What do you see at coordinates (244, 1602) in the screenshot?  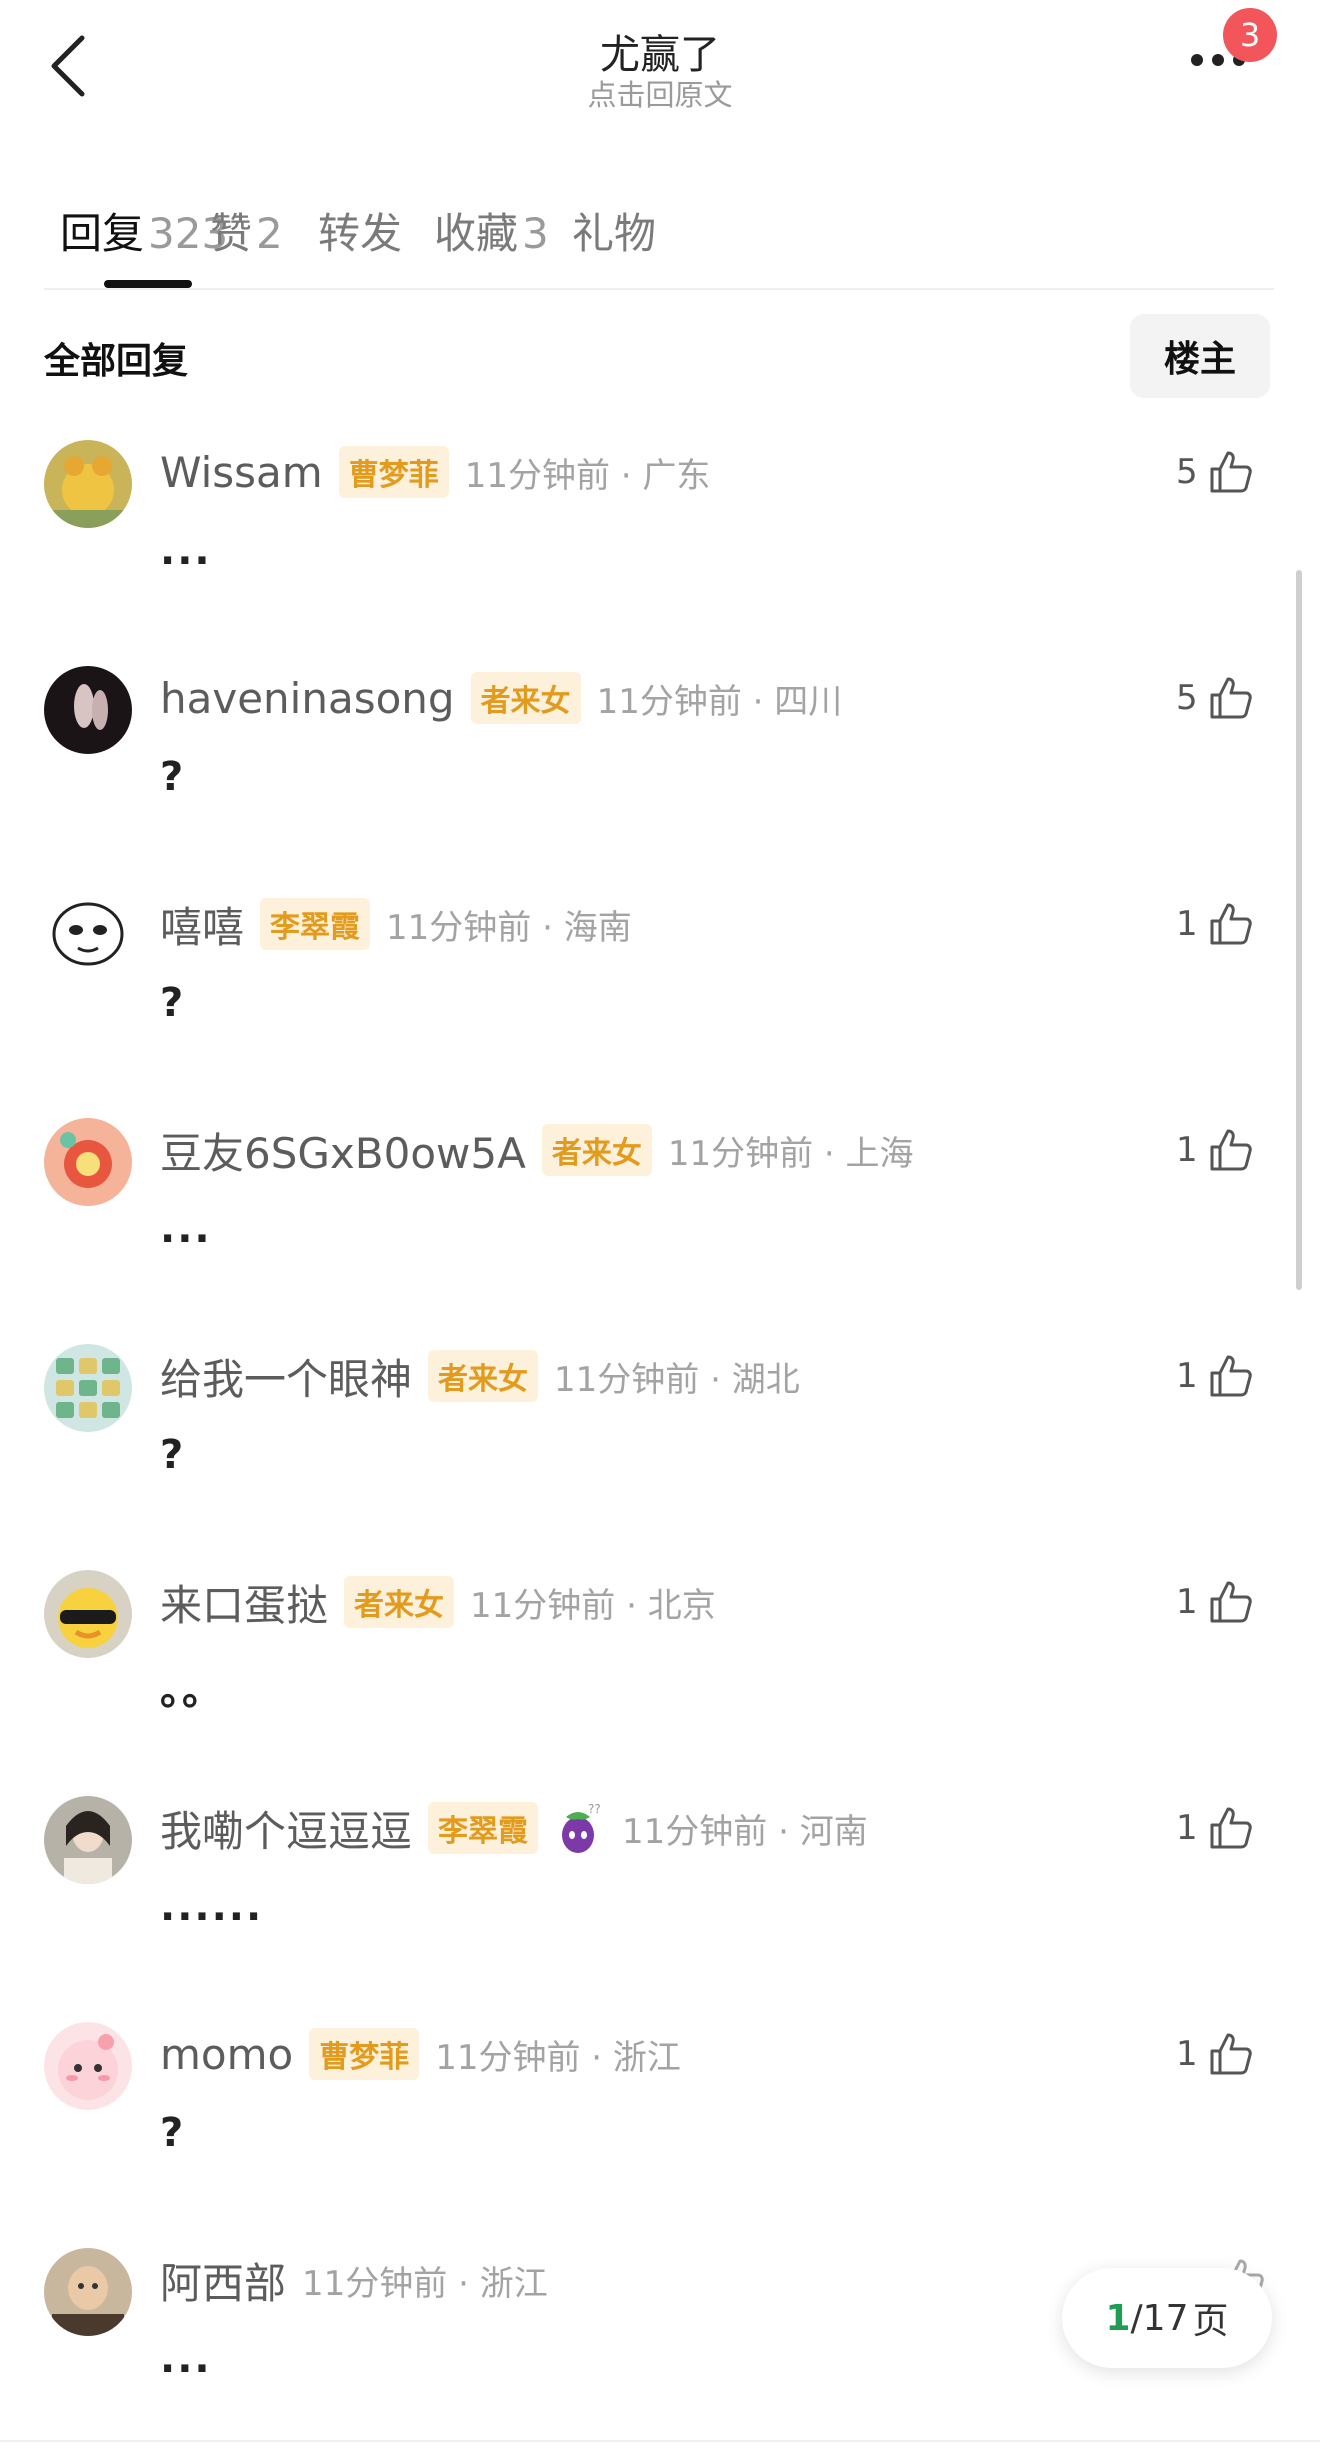 I see `username: 来口蛋挞` at bounding box center [244, 1602].